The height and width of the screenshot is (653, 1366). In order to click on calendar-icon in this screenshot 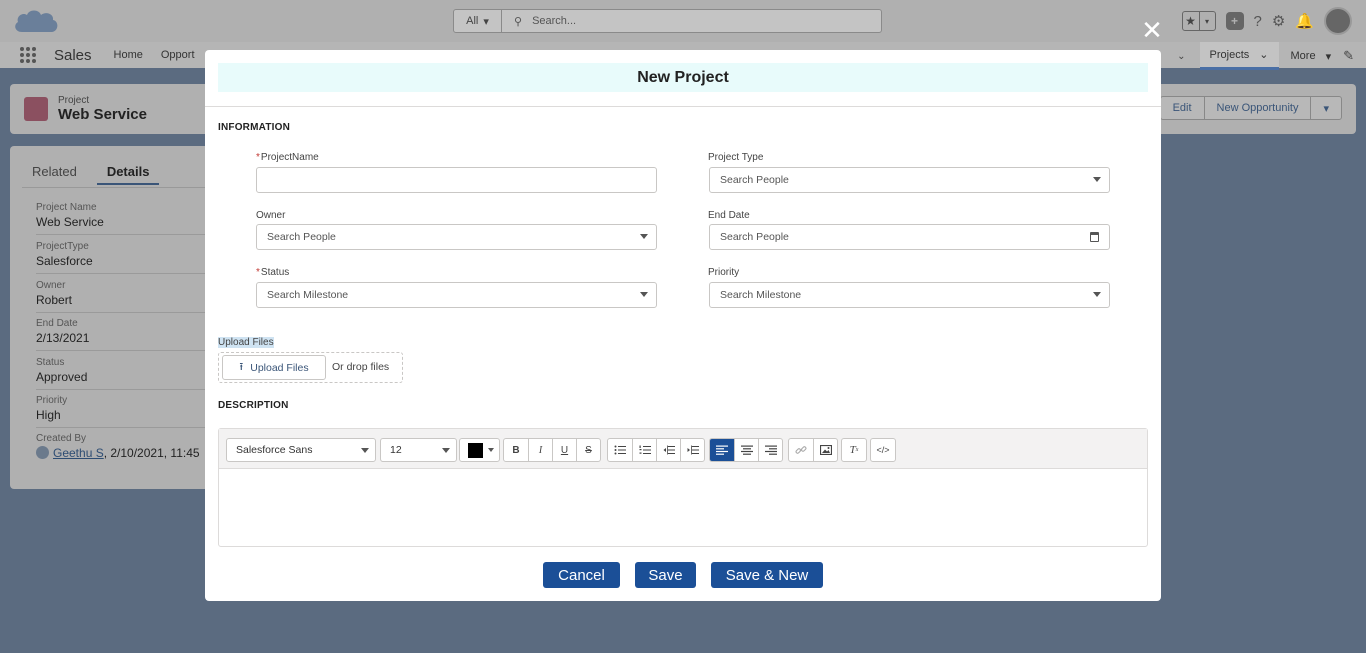, I will do `click(1094, 237)`.